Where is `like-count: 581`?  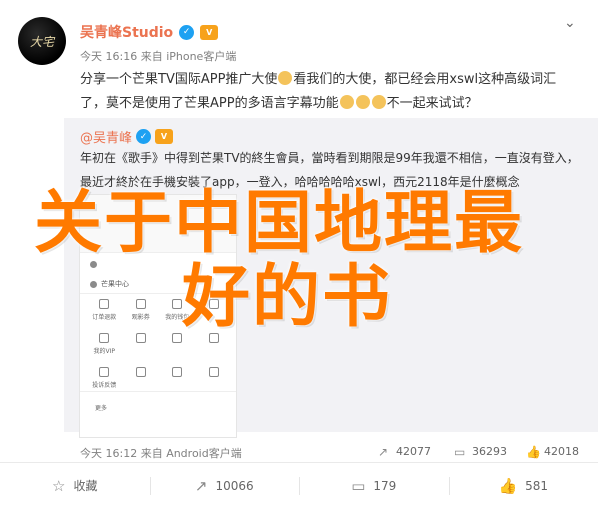 like-count: 581 is located at coordinates (537, 485).